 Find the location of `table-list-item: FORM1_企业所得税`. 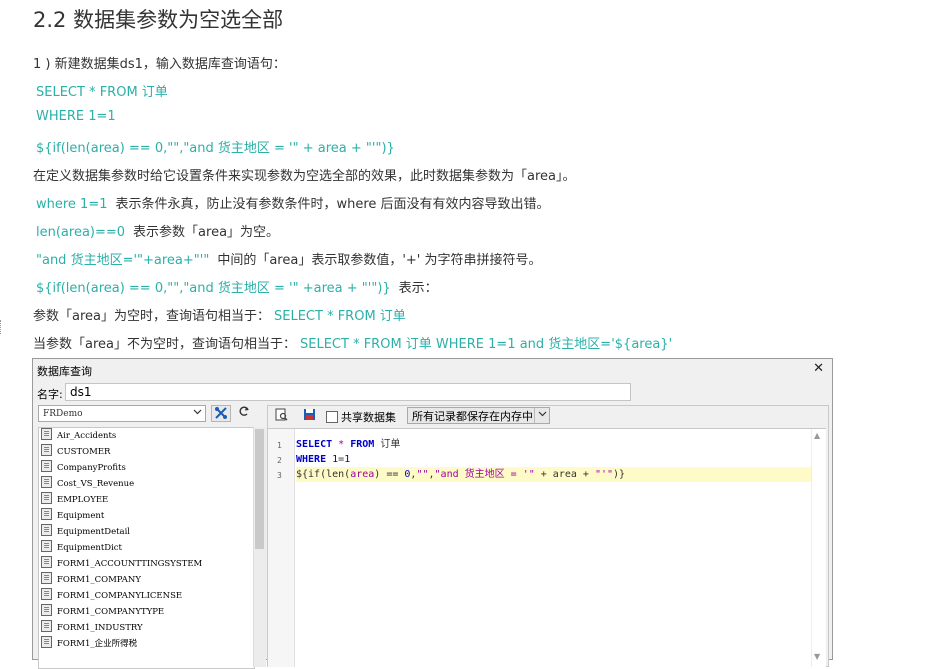

table-list-item: FORM1_企业所得税 is located at coordinates (146, 644).